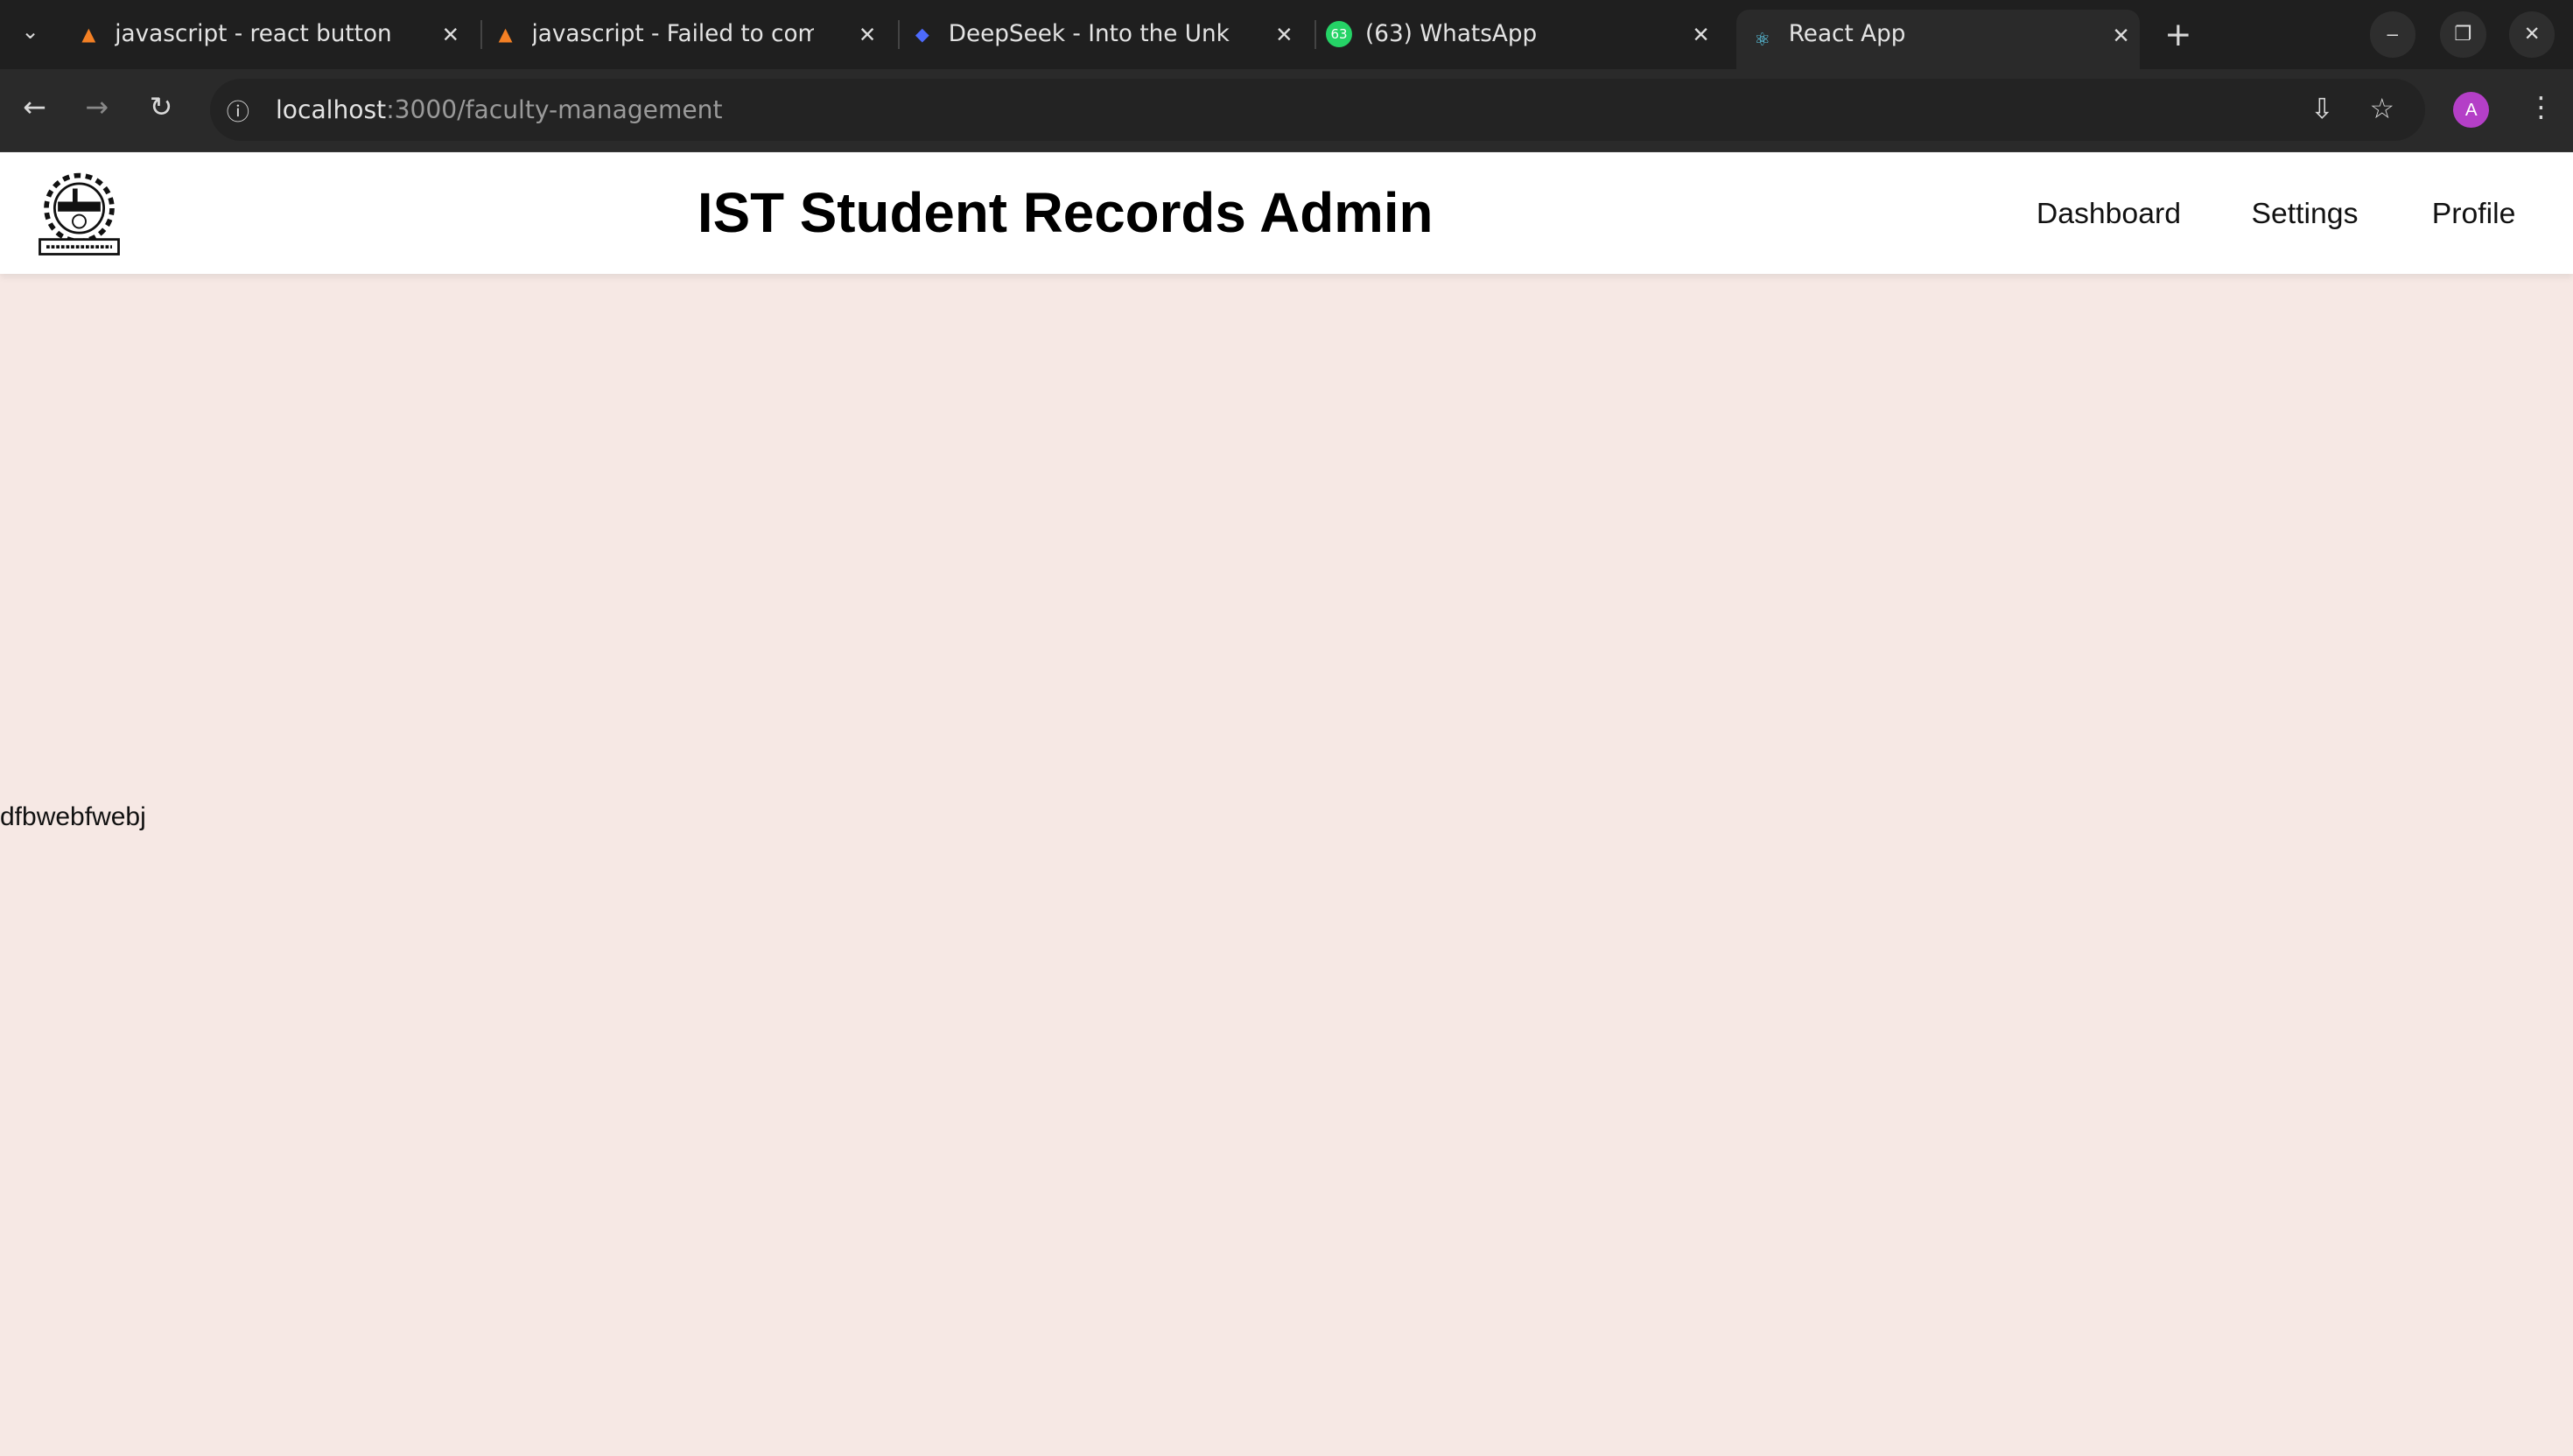  Describe the element at coordinates (30, 31) in the screenshot. I see `tab-search-button: ⌄` at that location.